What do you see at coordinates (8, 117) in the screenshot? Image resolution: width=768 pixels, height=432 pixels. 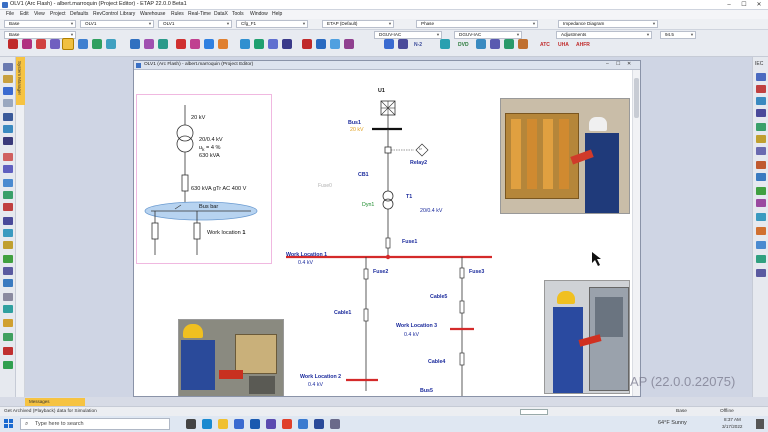 I see `text-icon` at bounding box center [8, 117].